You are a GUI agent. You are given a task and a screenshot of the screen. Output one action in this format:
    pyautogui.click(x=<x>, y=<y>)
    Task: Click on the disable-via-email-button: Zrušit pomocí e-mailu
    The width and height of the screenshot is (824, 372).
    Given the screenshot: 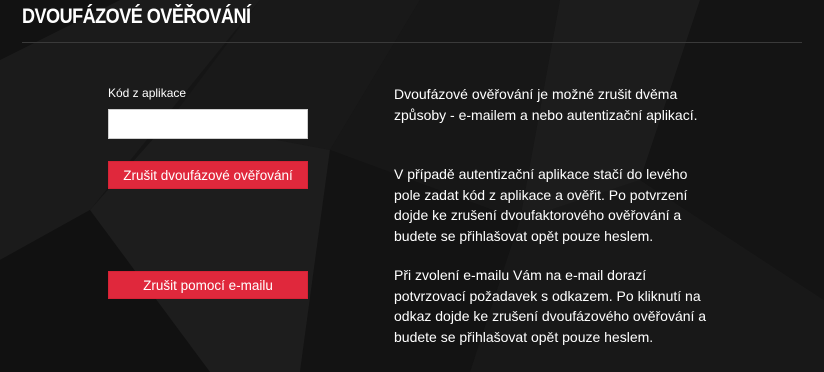 What is the action you would take?
    pyautogui.click(x=208, y=285)
    